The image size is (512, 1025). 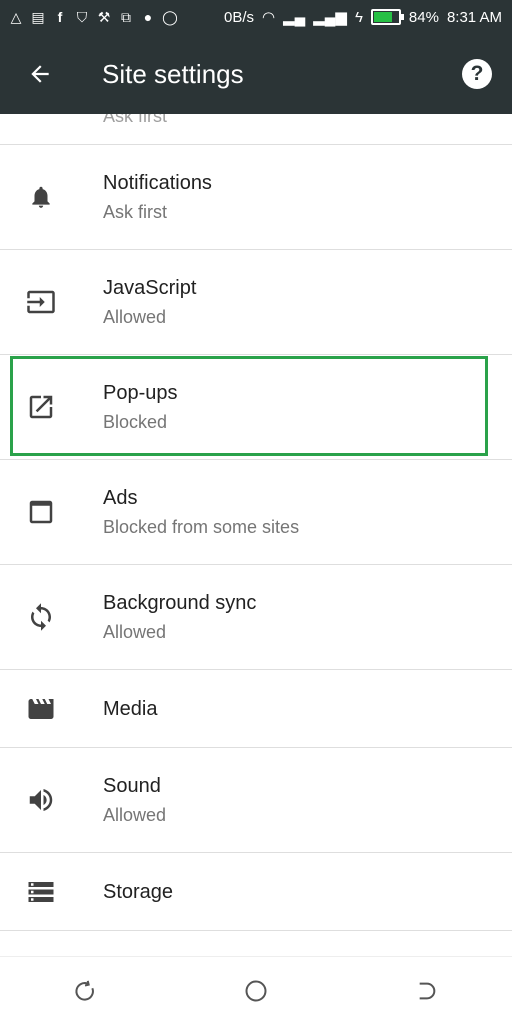 I want to click on setting-storage: Storage, so click(x=256, y=892).